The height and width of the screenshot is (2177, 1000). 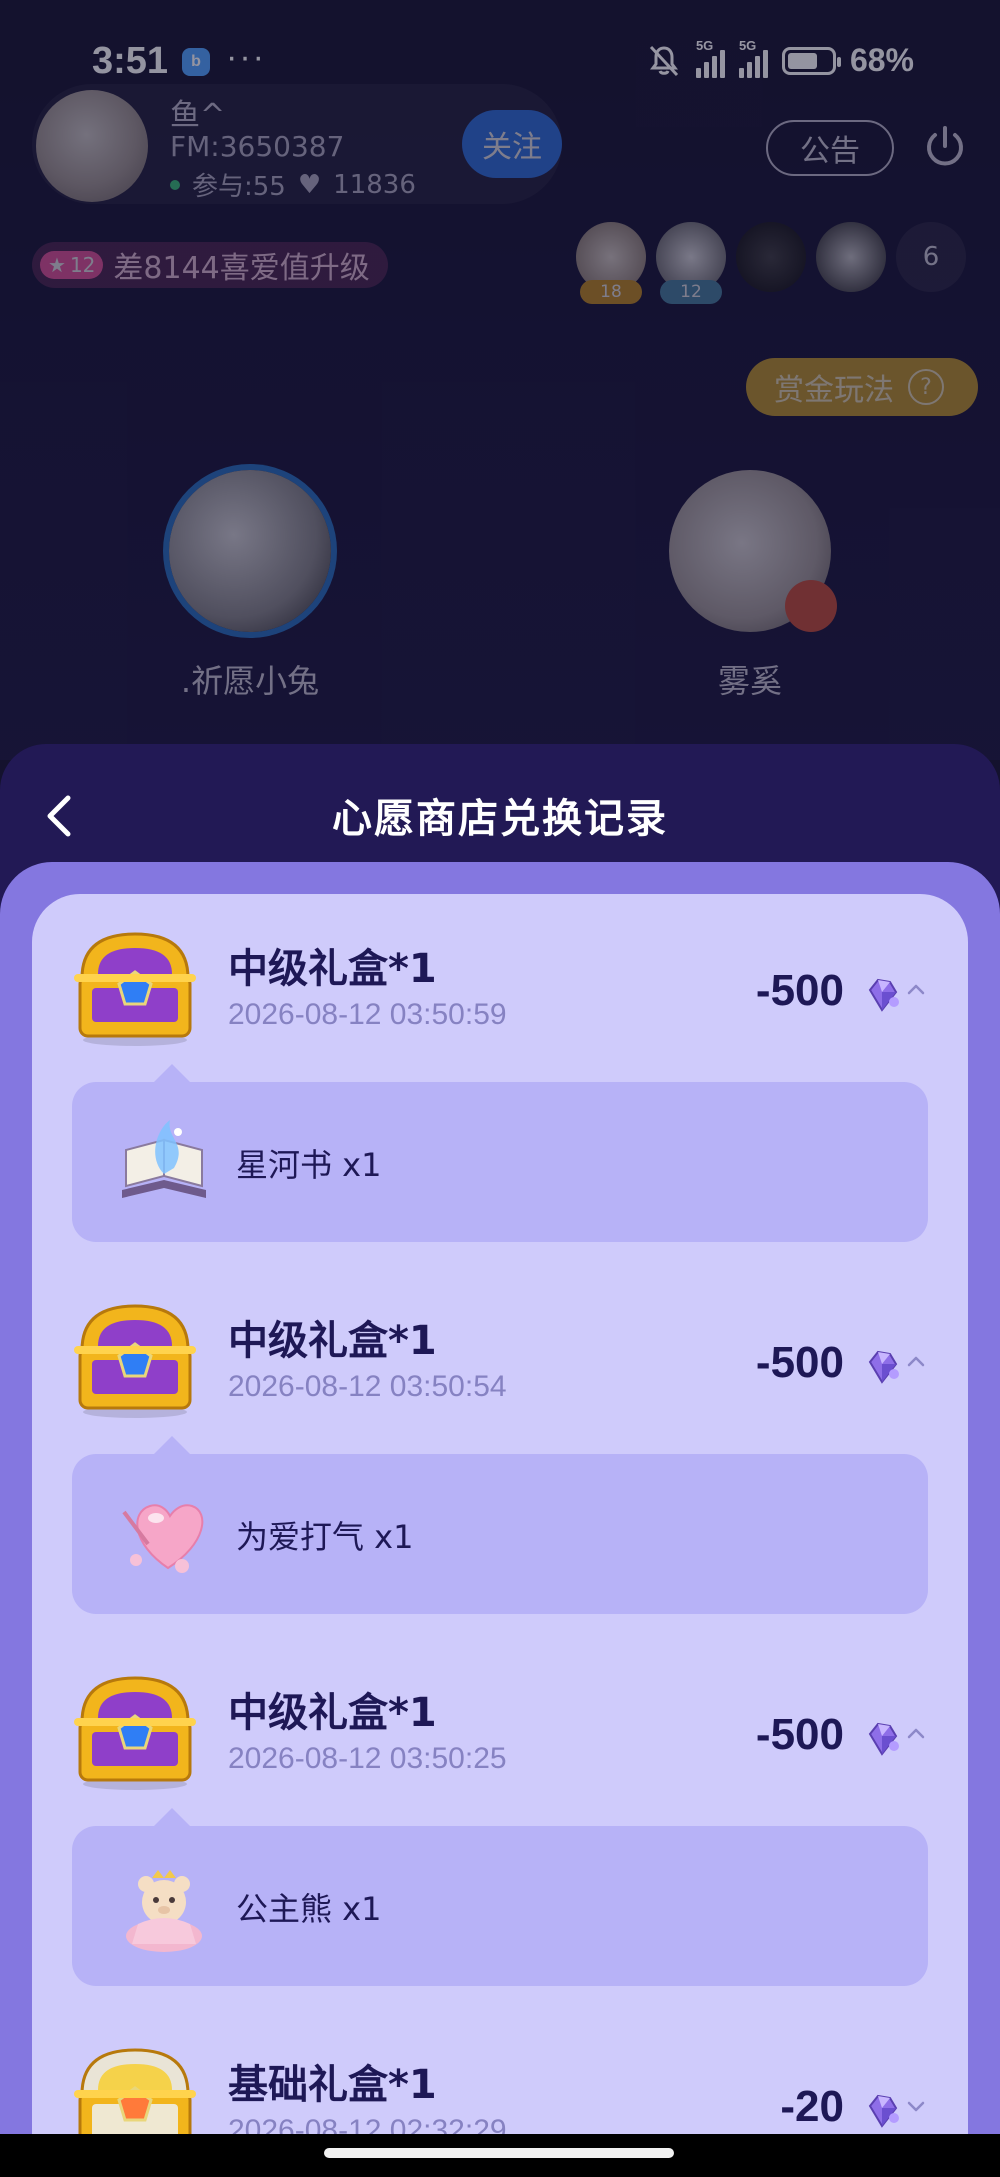 I want to click on participants-count: 参与:55, so click(x=239, y=187).